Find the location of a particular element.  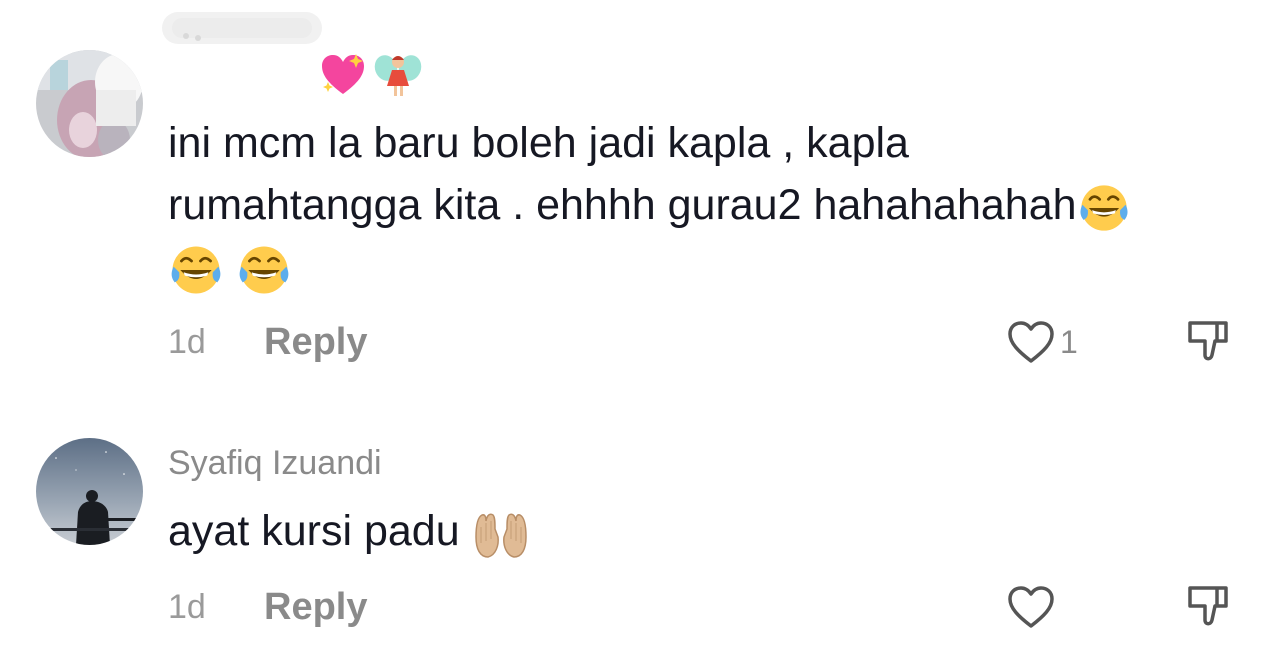

comment-emoji-line is located at coordinates (698, 267).